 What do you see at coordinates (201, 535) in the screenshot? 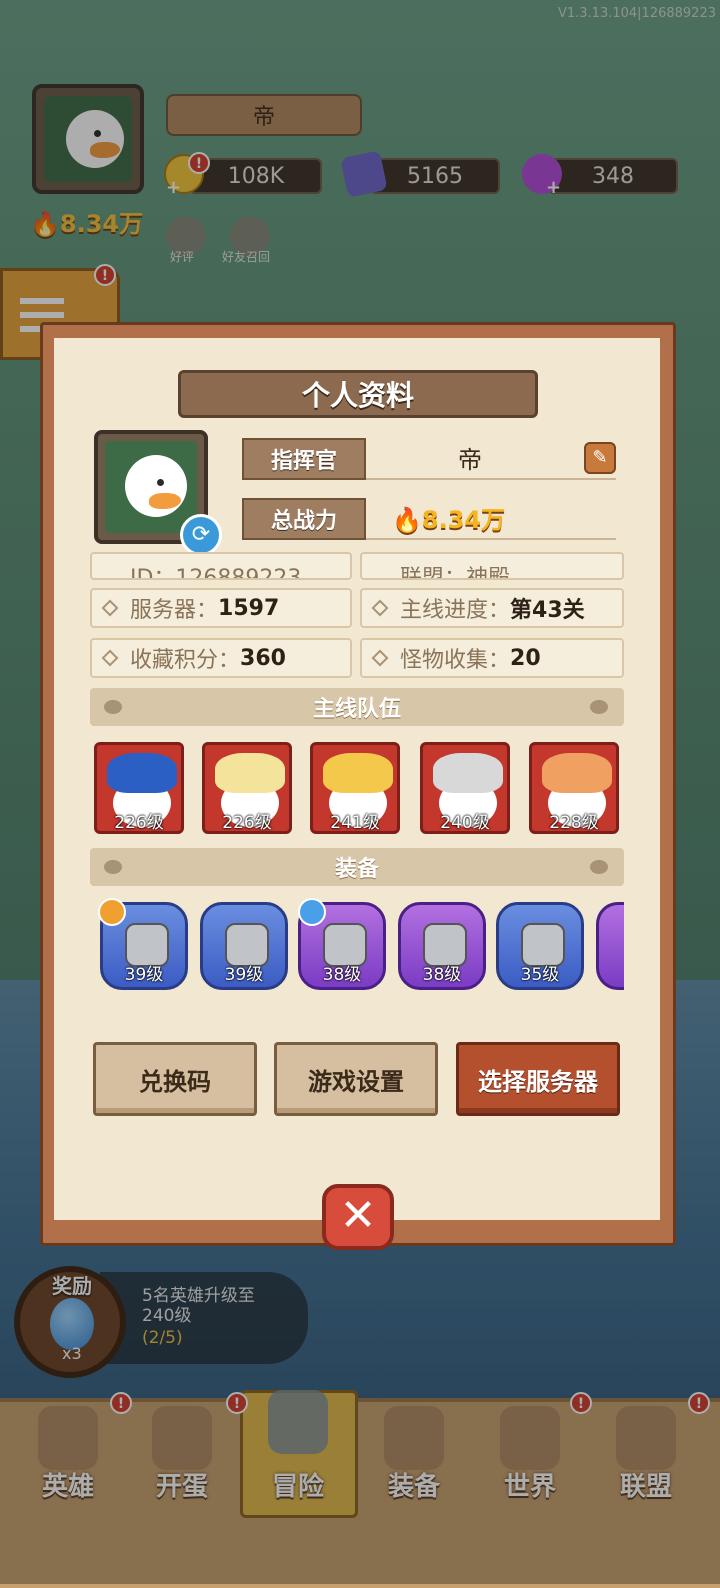
I see `change-avatar-icon: ⟳` at bounding box center [201, 535].